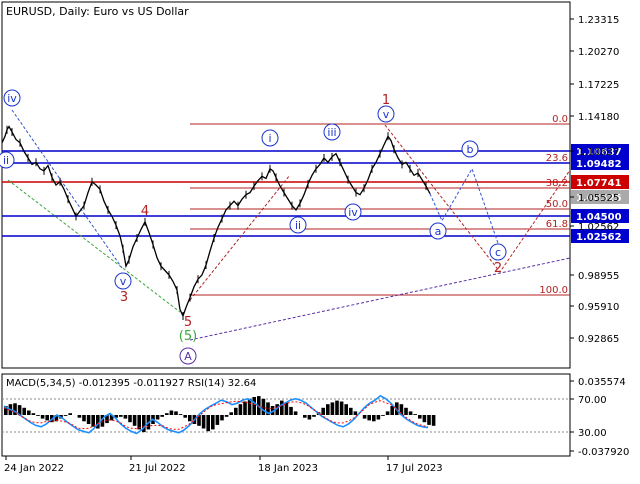 This screenshot has height=484, width=640. What do you see at coordinates (603, 452) in the screenshot?
I see `indicator-y-tick-label: -0.037920` at bounding box center [603, 452].